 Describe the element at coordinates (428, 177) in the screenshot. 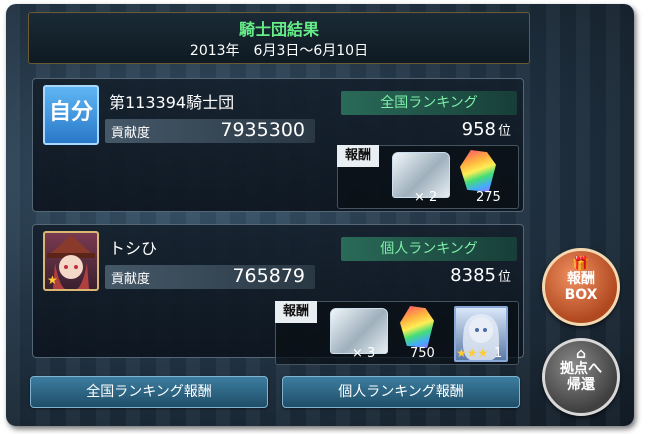

I see `guild-reward-box: 報酬 × 2 275` at that location.